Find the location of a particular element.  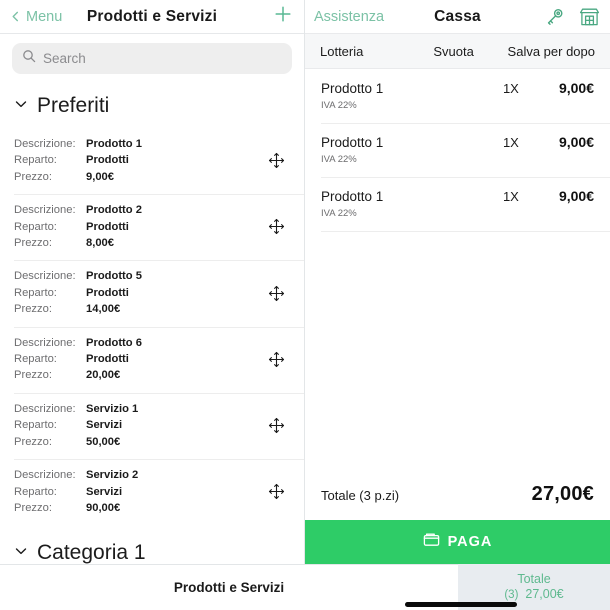

section-title: Preferiti is located at coordinates (73, 105).